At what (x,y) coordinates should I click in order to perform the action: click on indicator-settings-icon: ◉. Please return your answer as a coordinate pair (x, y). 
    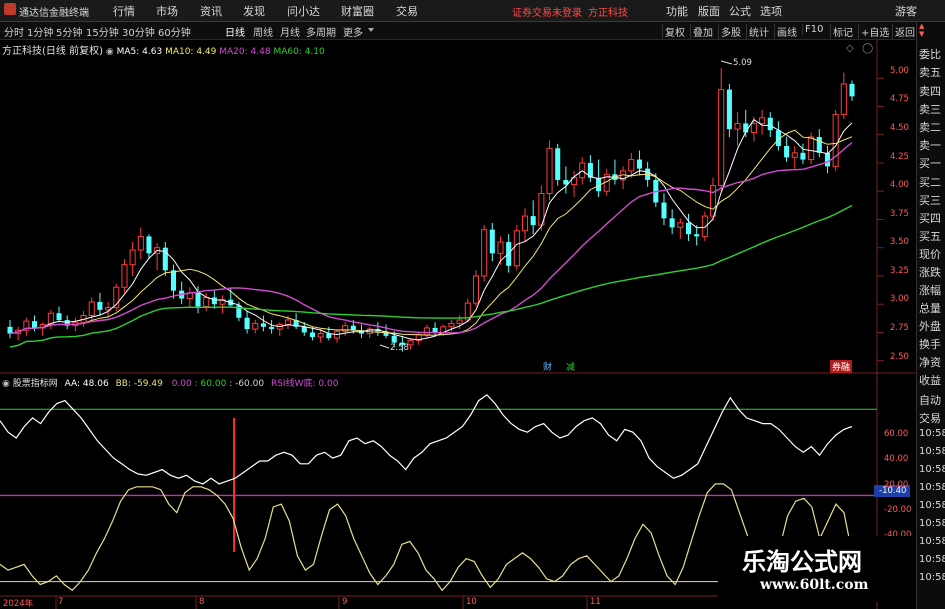
    Looking at the image, I should click on (6, 384).